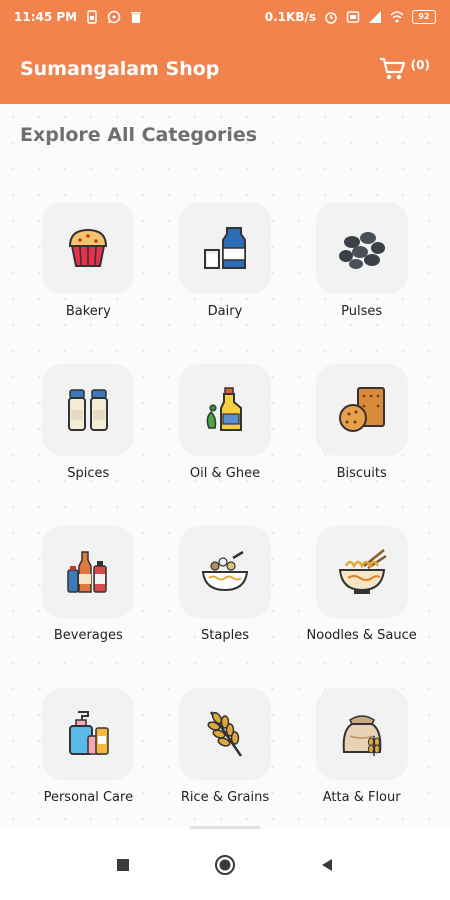 The height and width of the screenshot is (900, 450). What do you see at coordinates (392, 68) in the screenshot?
I see `cart-icon` at bounding box center [392, 68].